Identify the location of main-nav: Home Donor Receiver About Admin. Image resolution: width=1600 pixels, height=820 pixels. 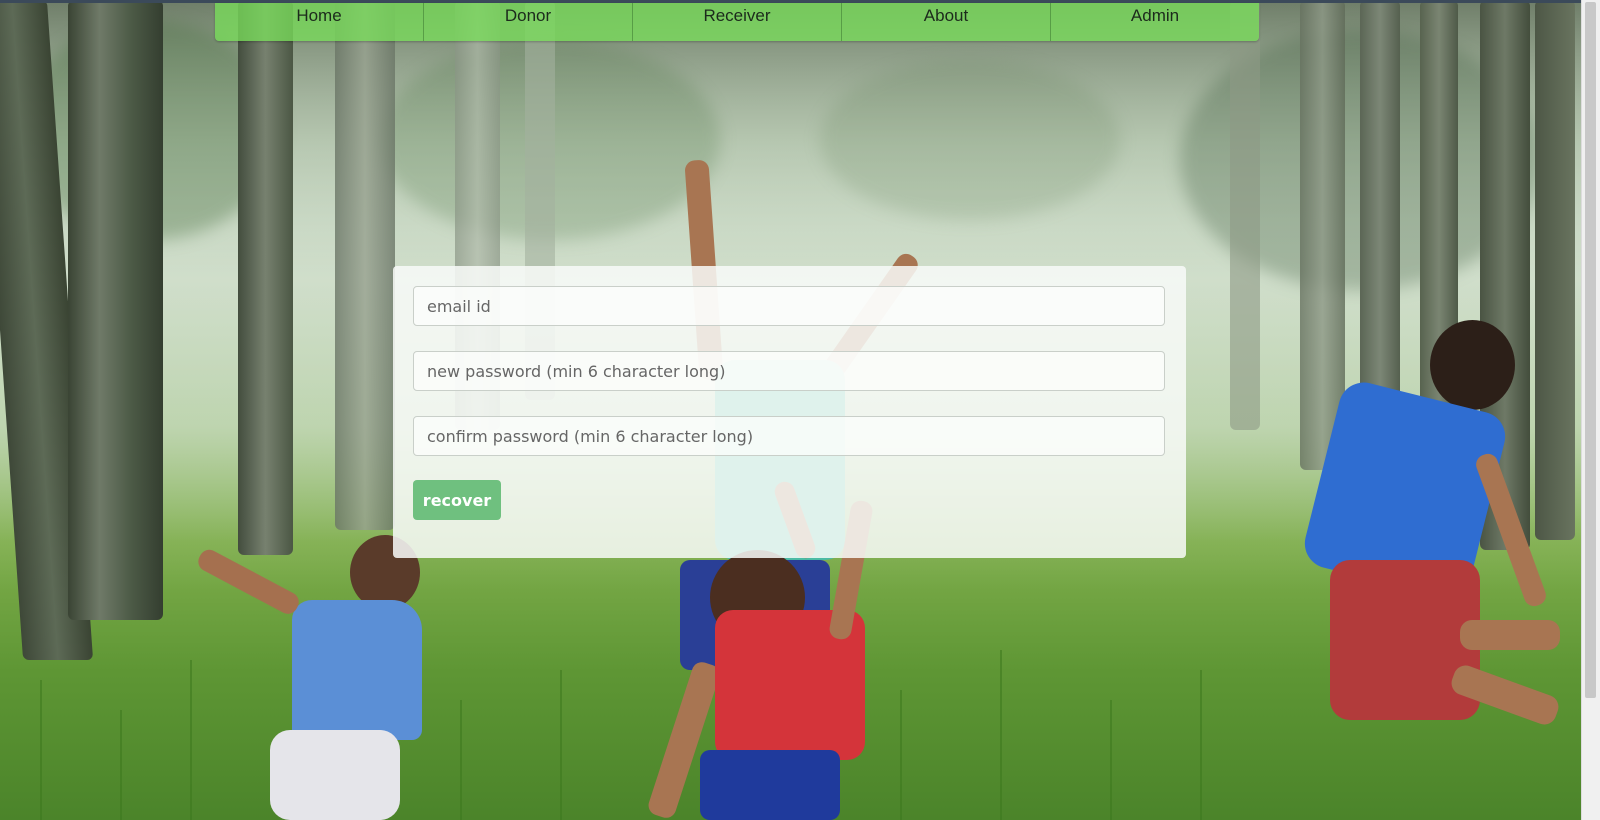
(737, 22).